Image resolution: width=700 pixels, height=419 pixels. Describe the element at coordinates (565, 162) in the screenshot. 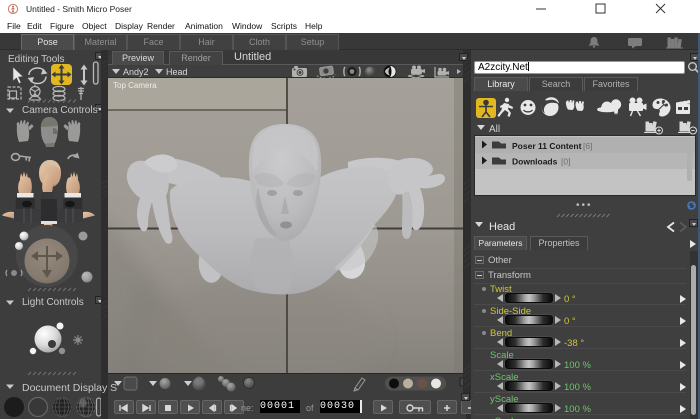

I see `svg-text: [0]` at that location.